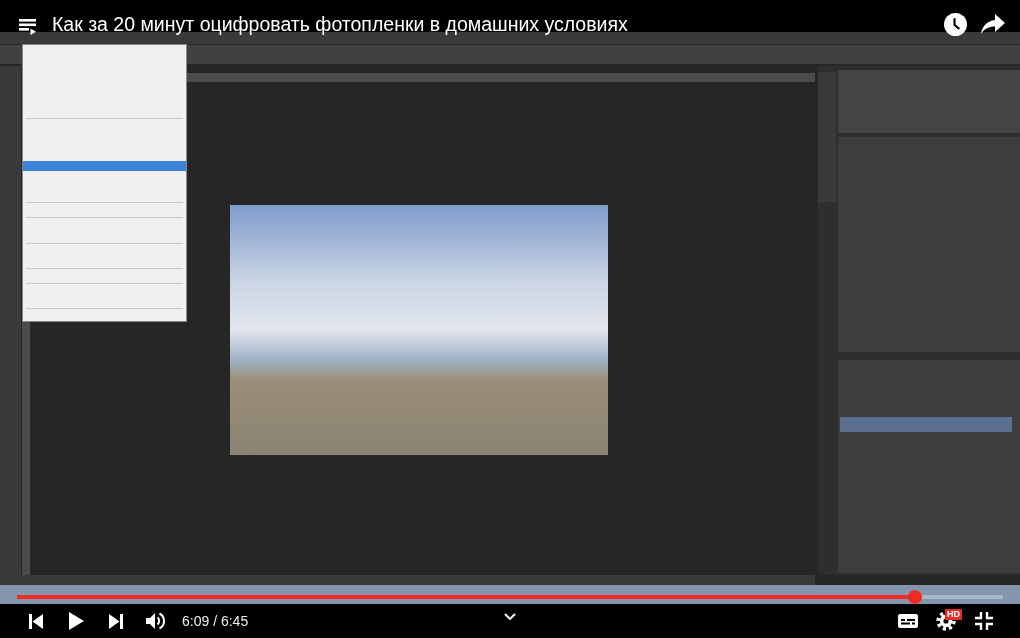  Describe the element at coordinates (116, 621) in the screenshot. I see `skip-next-icon` at that location.